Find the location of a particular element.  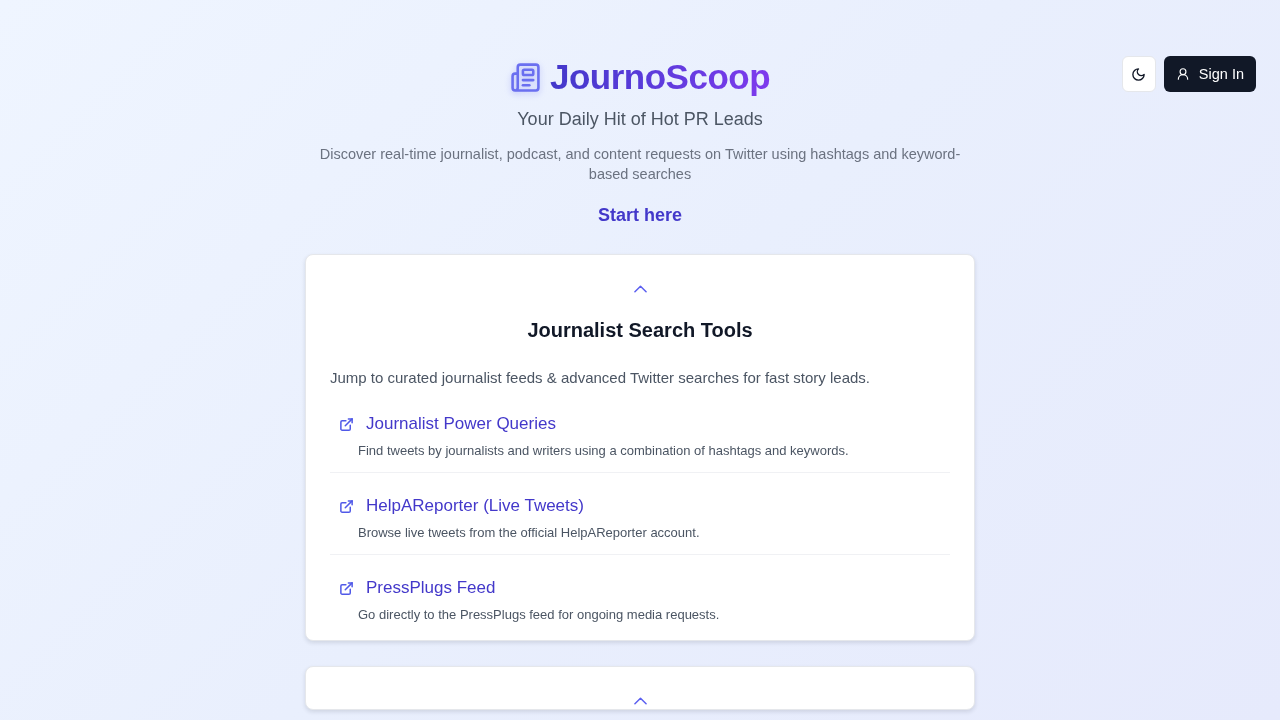

moon-icon is located at coordinates (1139, 74).